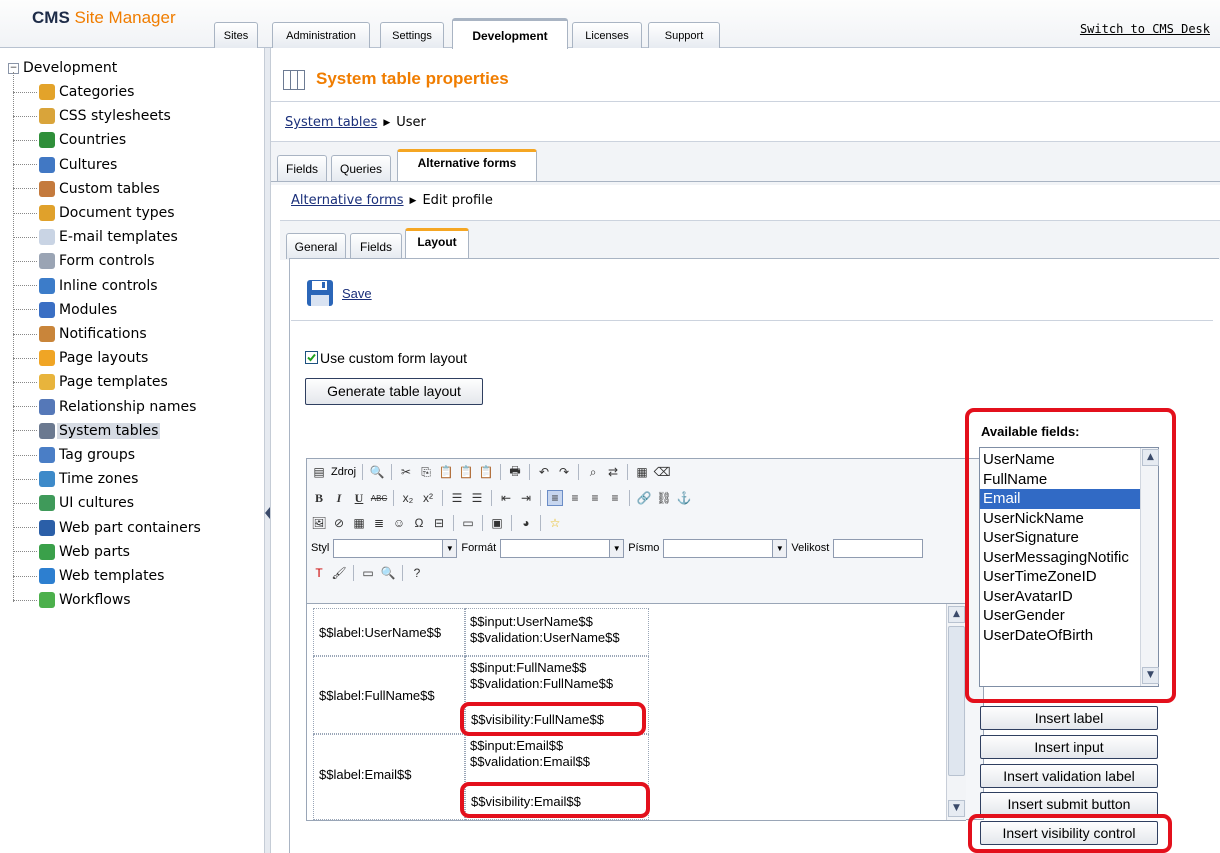  I want to click on cut-icon: ✂, so click(406, 472).